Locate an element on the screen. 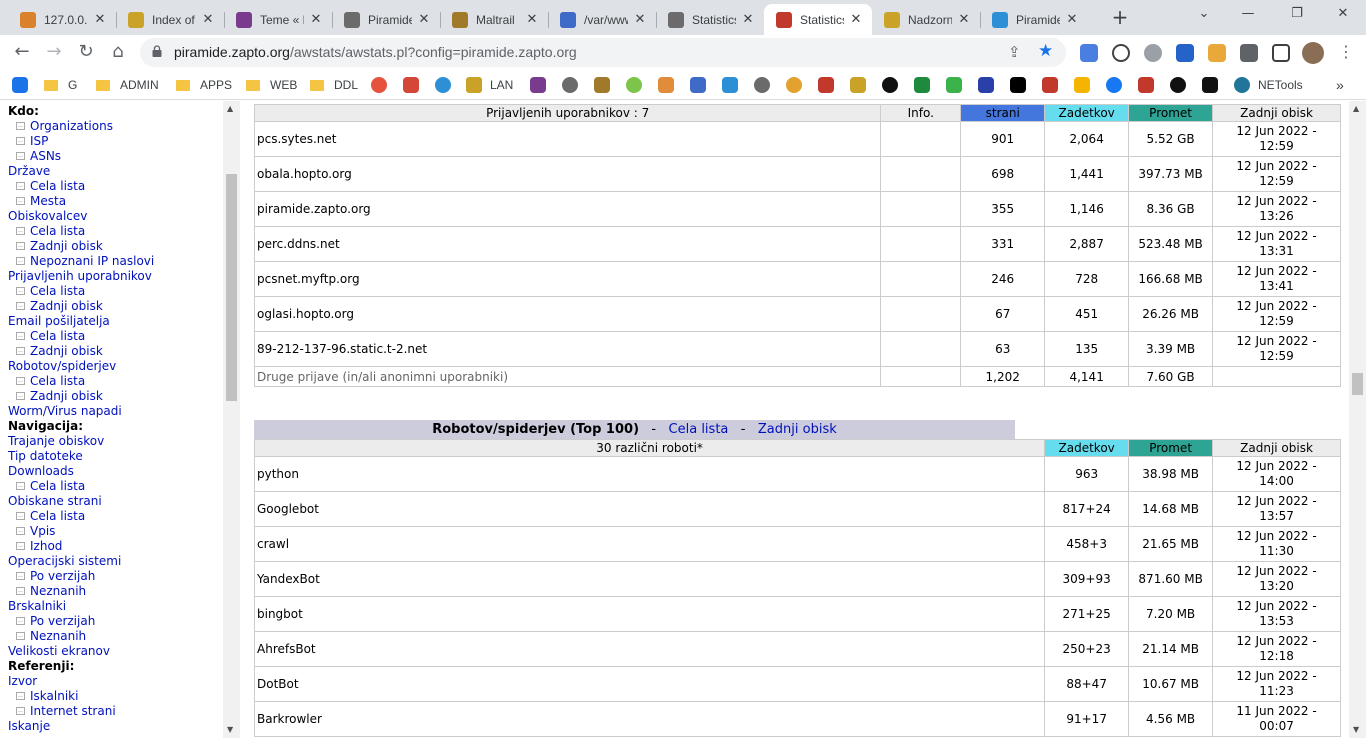  cube-bookmark-icon is located at coordinates (730, 85).